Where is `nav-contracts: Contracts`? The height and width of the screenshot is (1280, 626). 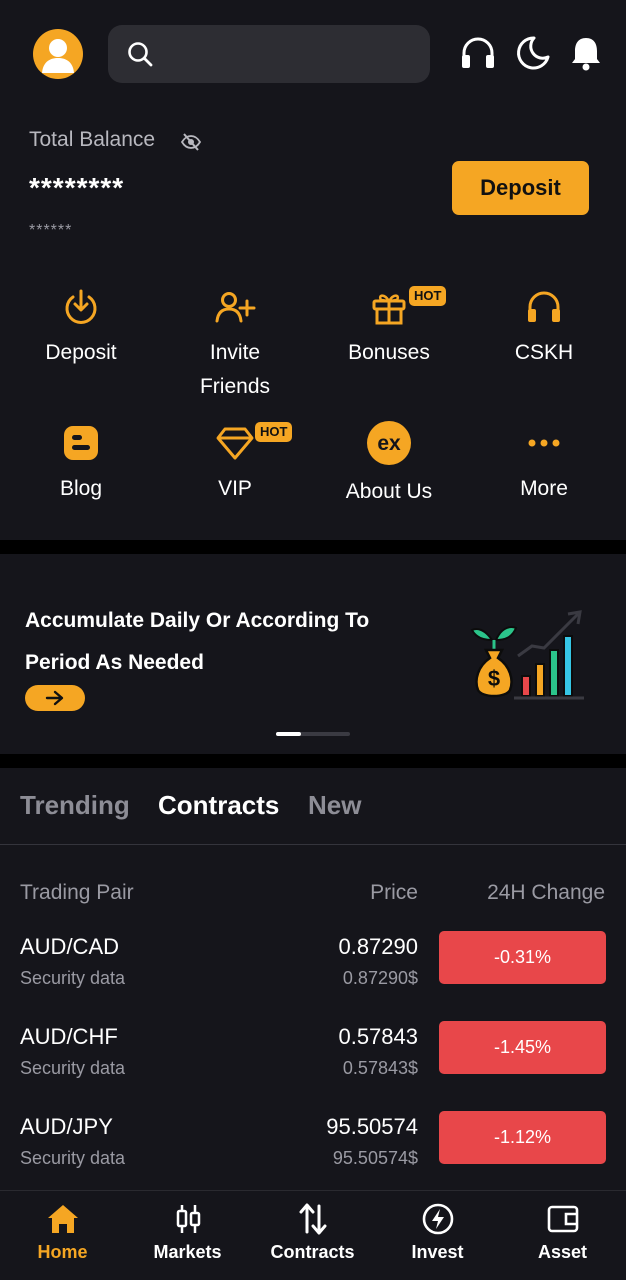 nav-contracts: Contracts is located at coordinates (312, 1231).